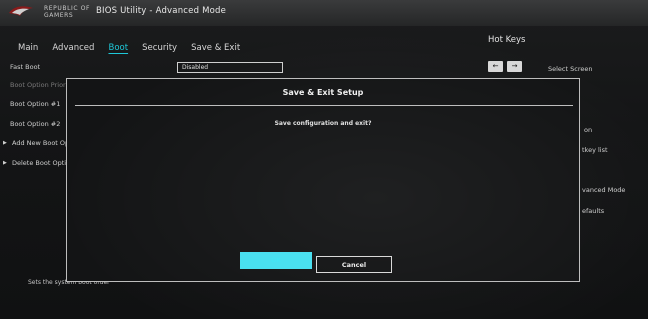  I want to click on right-arrow-key-icon: →, so click(514, 66).